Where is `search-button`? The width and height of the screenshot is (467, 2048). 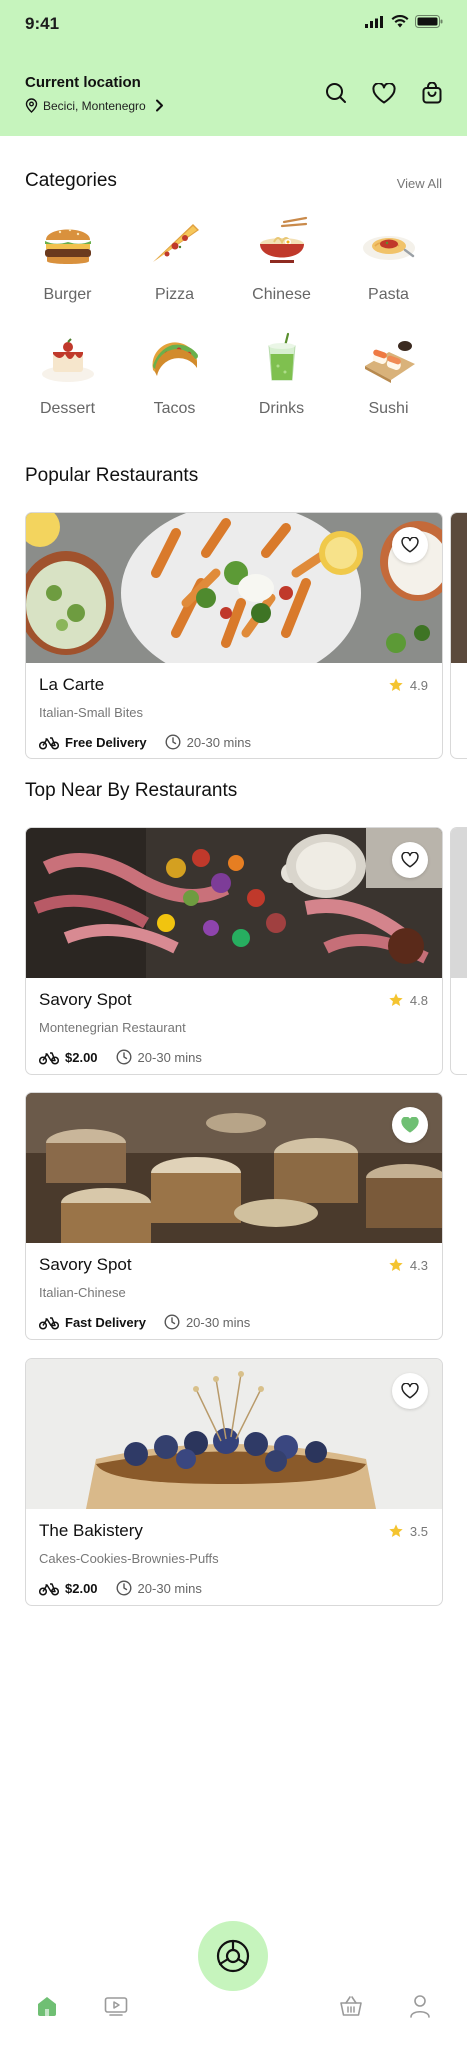 search-button is located at coordinates (336, 93).